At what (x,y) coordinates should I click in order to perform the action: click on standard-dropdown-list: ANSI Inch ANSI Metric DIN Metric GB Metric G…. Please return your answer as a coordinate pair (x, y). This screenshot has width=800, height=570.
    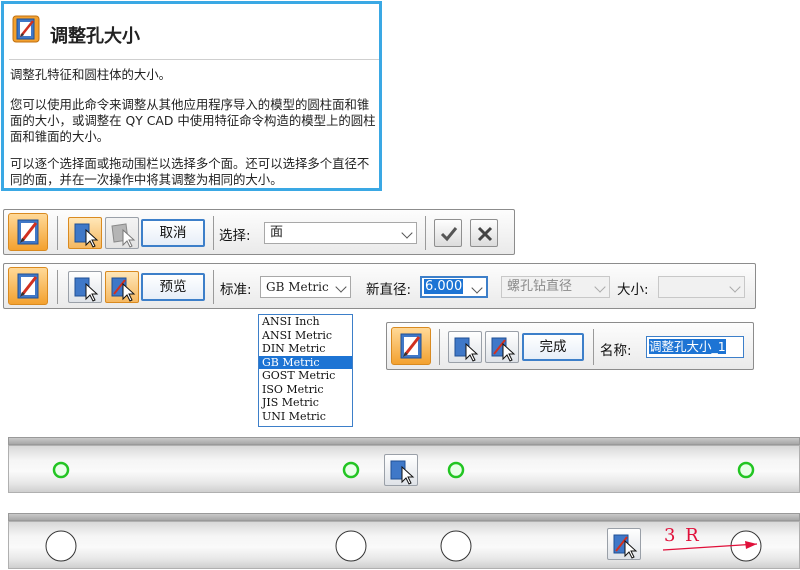
    Looking at the image, I should click on (305, 370).